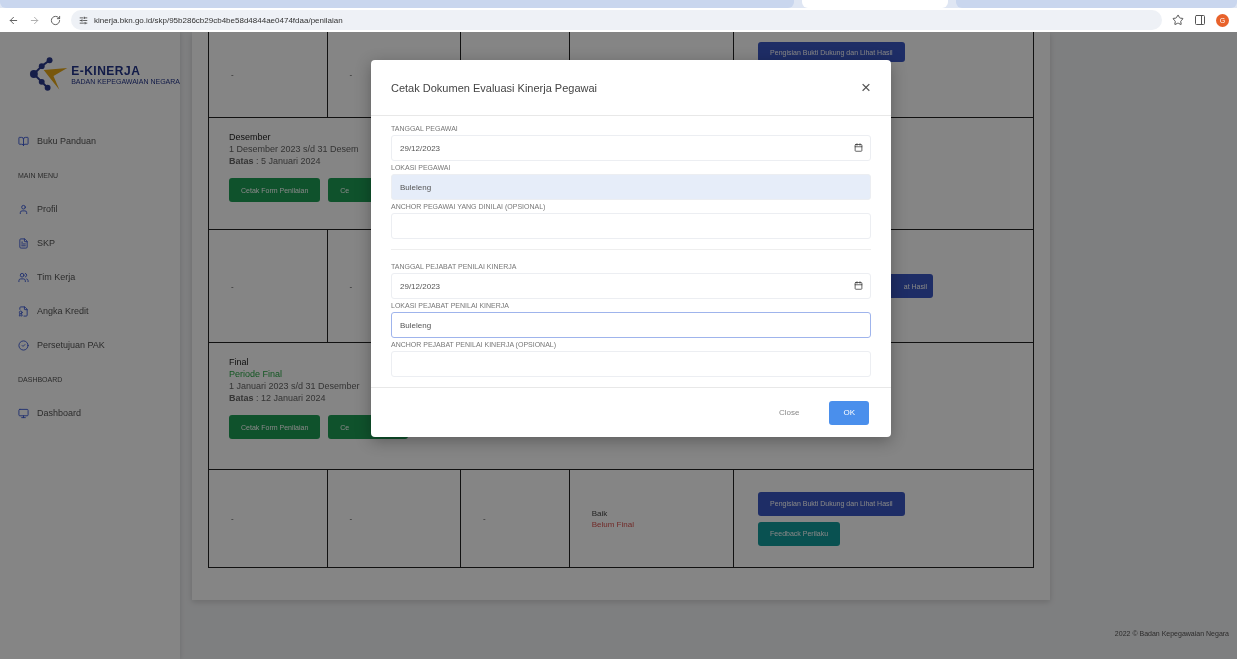 Image resolution: width=1237 pixels, height=659 pixels. Describe the element at coordinates (83, 20) in the screenshot. I see `site-settings-icon` at that location.